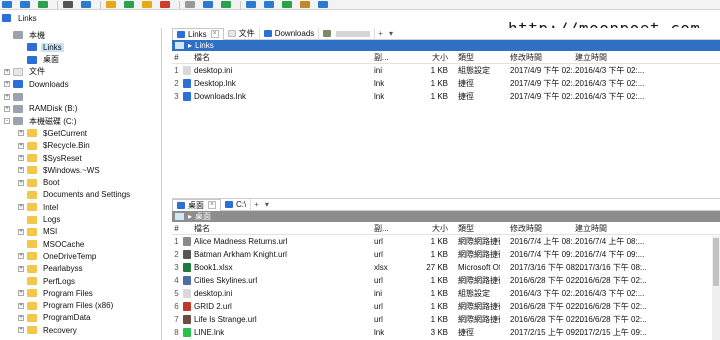 This screenshot has width=720, height=340. Describe the element at coordinates (41, 109) in the screenshot. I see `tree-item: + RAMDisk (B:)` at that location.